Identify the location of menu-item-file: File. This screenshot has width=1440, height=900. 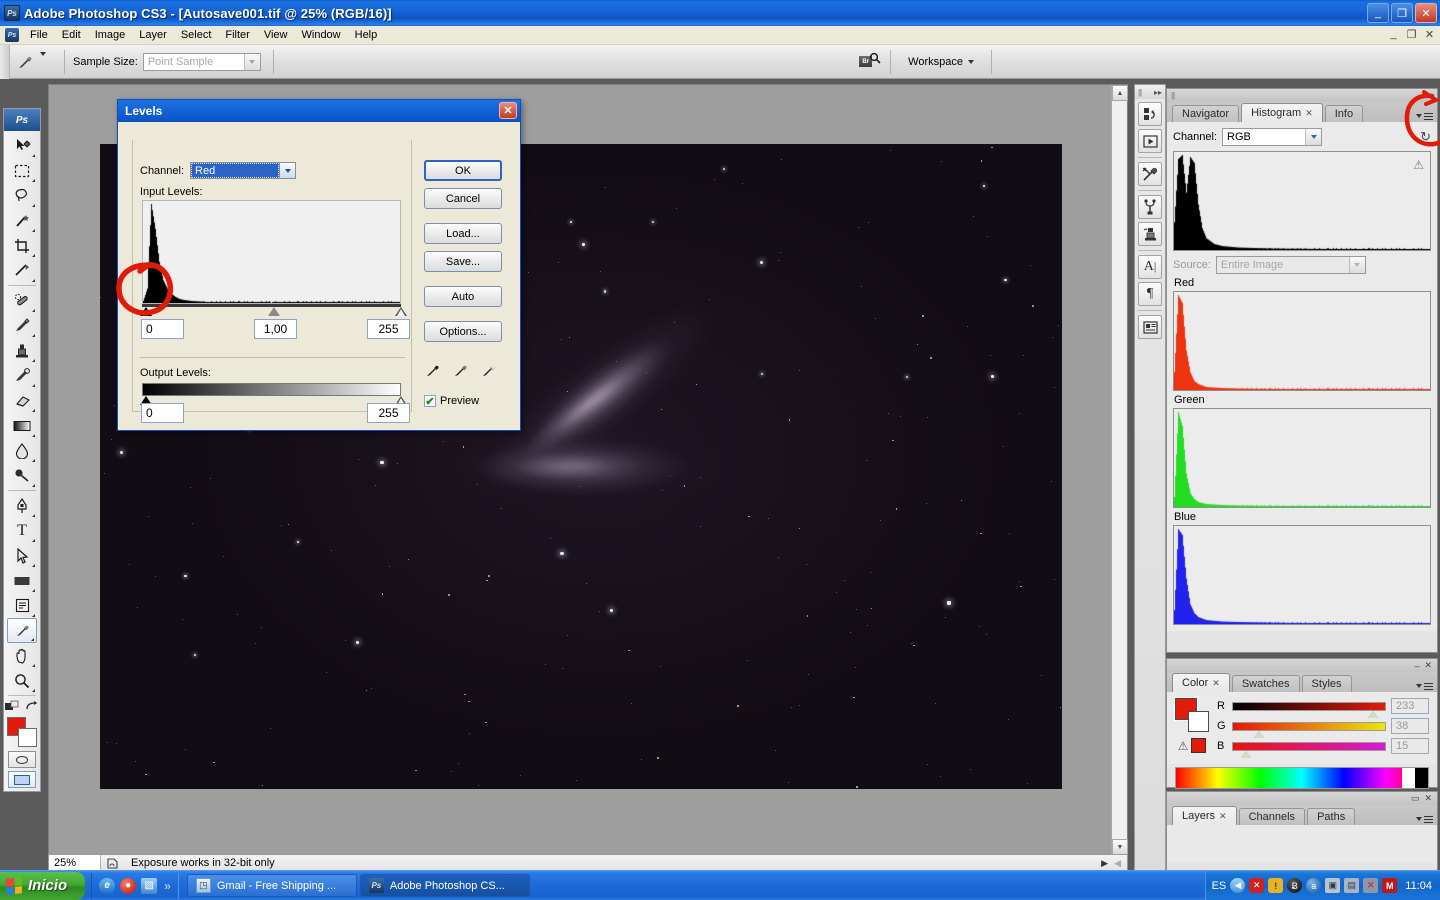
(39, 35).